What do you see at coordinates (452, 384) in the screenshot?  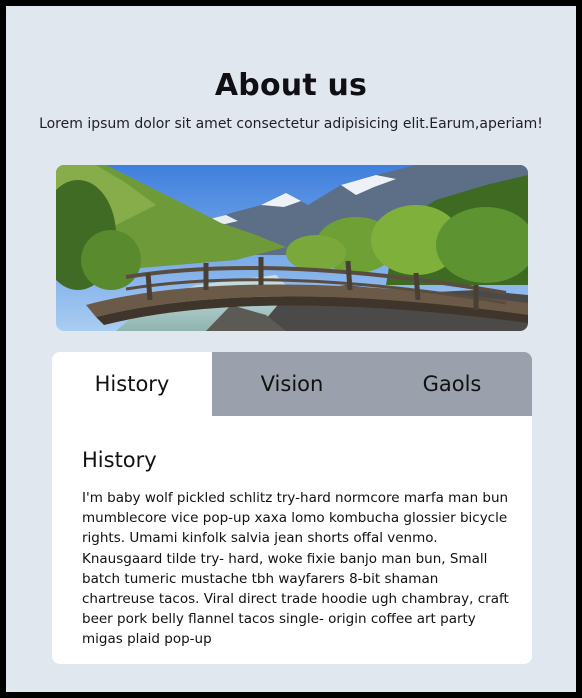 I see `tab-goals: Gaols` at bounding box center [452, 384].